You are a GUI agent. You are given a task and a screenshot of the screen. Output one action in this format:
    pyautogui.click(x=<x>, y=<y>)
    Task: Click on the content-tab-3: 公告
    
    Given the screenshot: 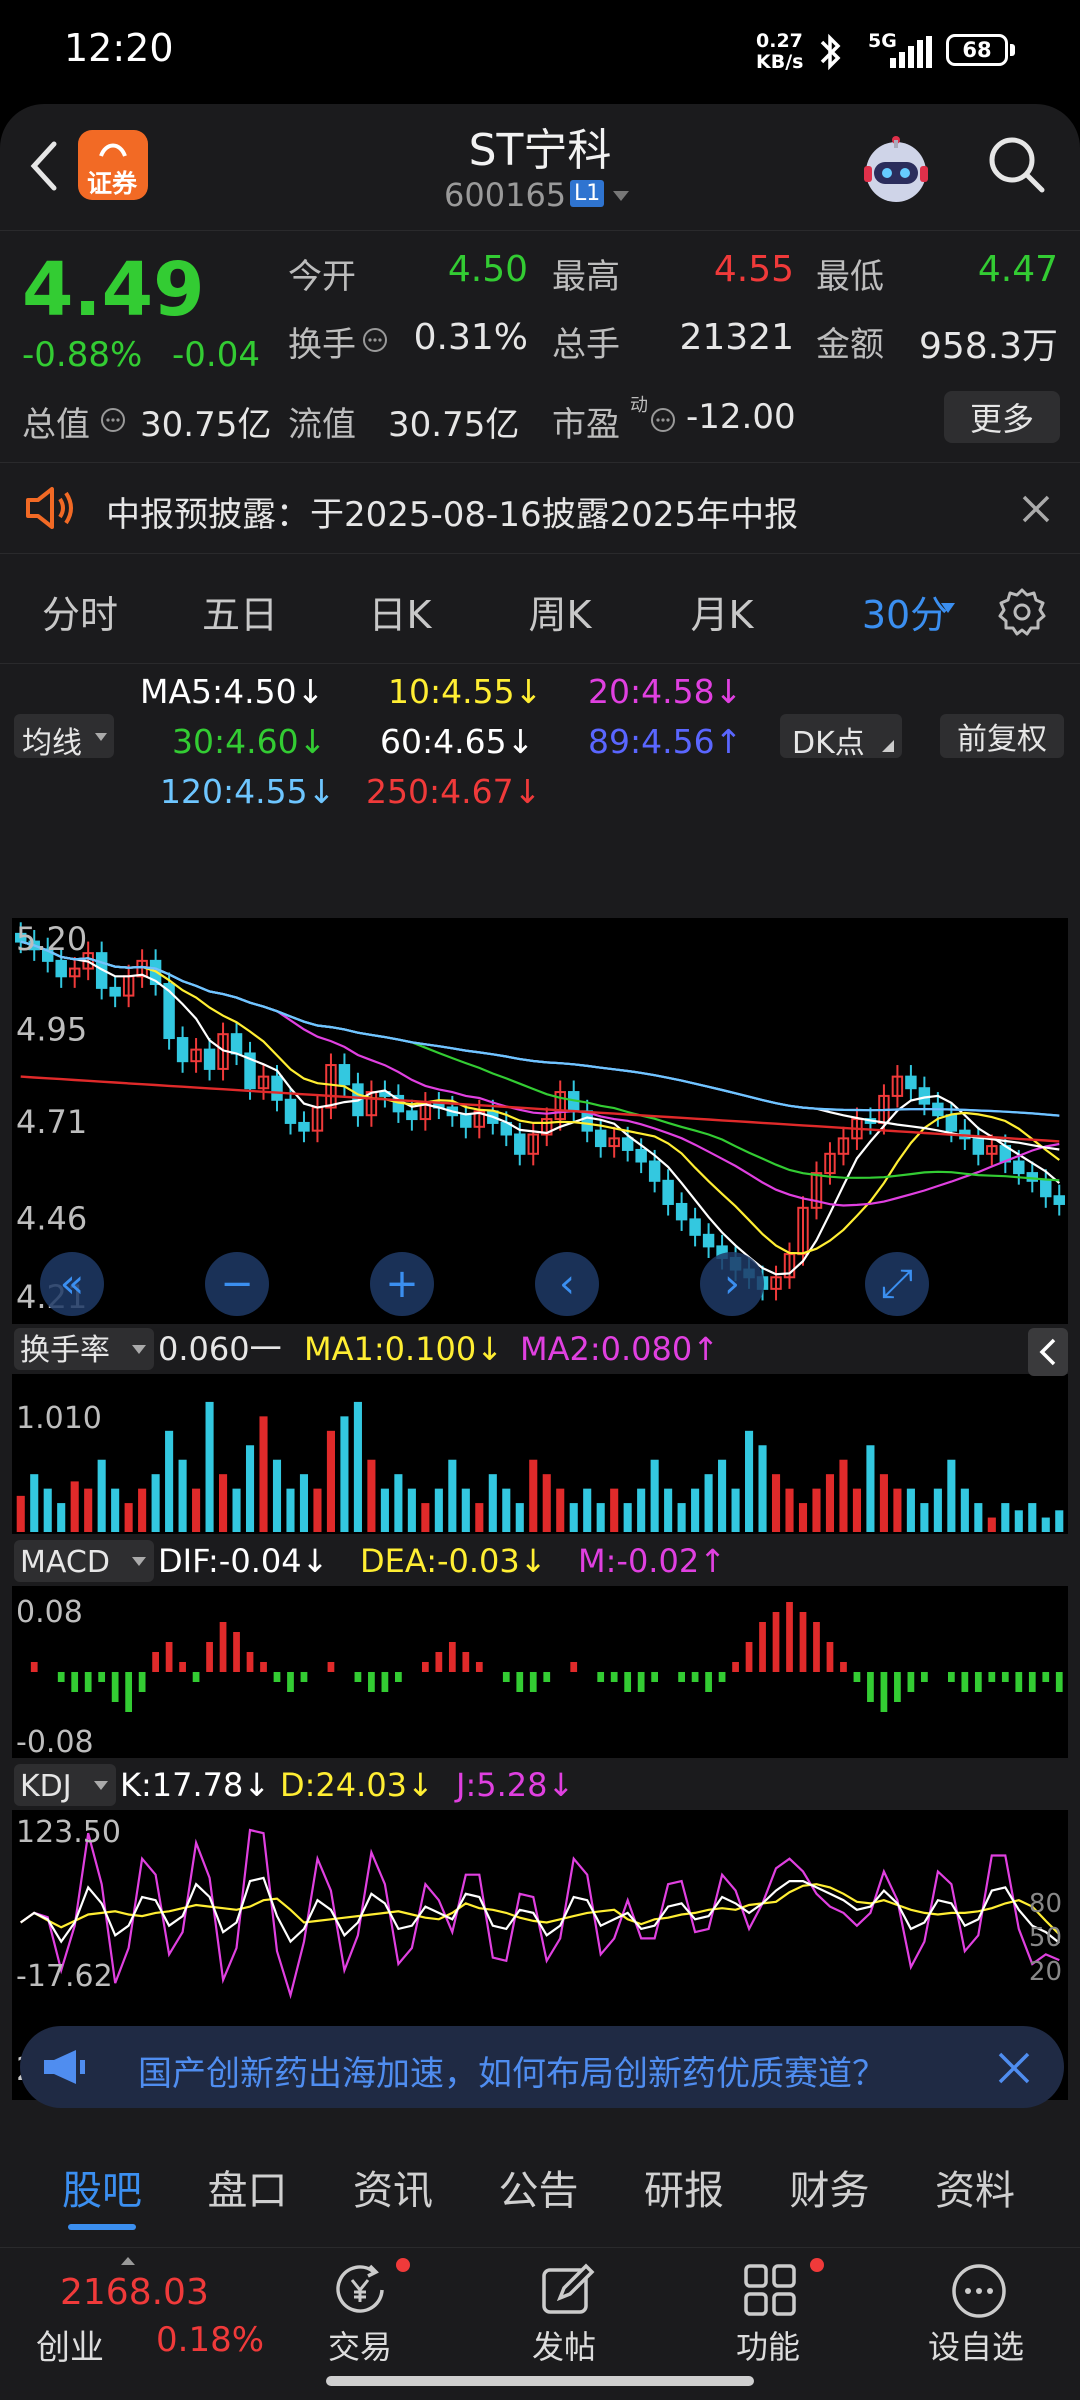 What is the action you would take?
    pyautogui.click(x=539, y=2187)
    